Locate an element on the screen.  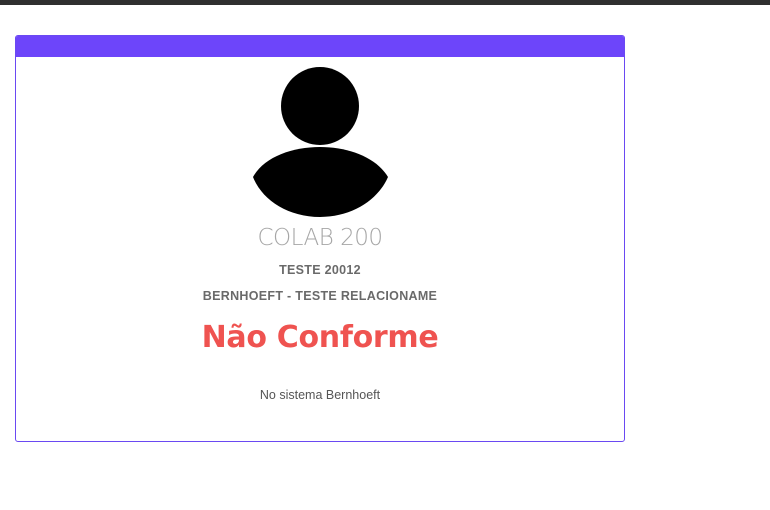
status-label: Não Conforme is located at coordinates (320, 337).